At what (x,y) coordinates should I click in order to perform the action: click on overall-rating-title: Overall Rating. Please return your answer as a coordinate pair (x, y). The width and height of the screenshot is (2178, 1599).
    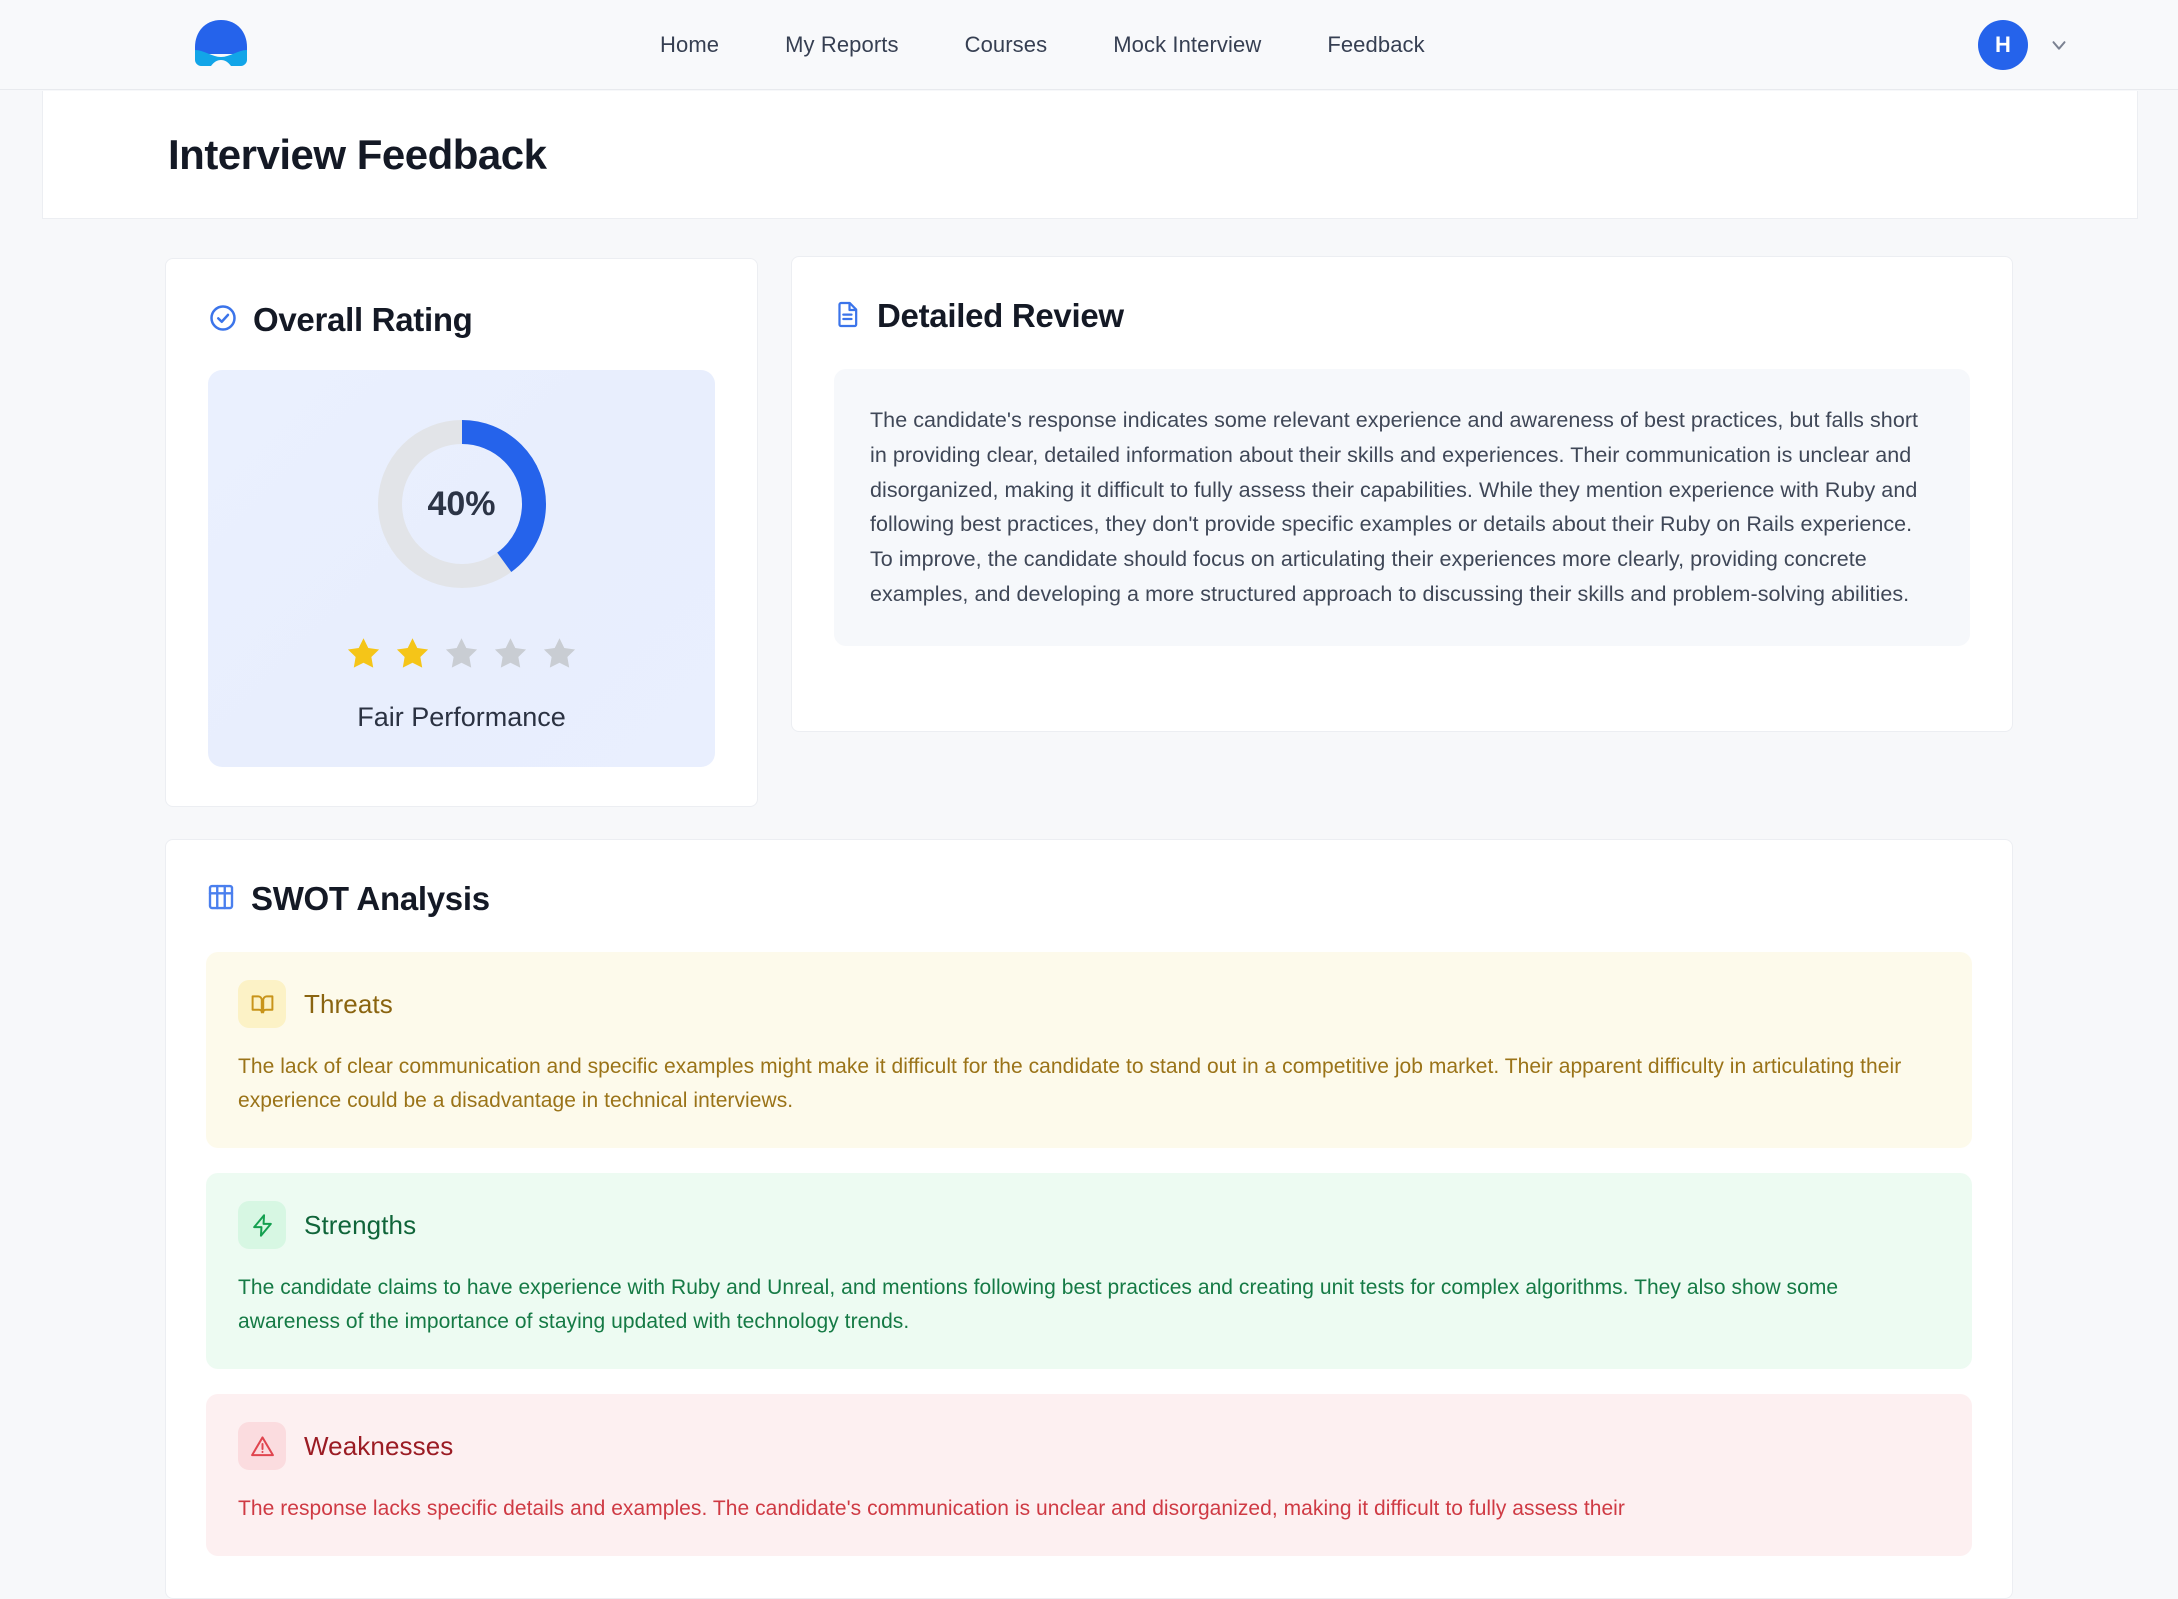
    Looking at the image, I should click on (363, 319).